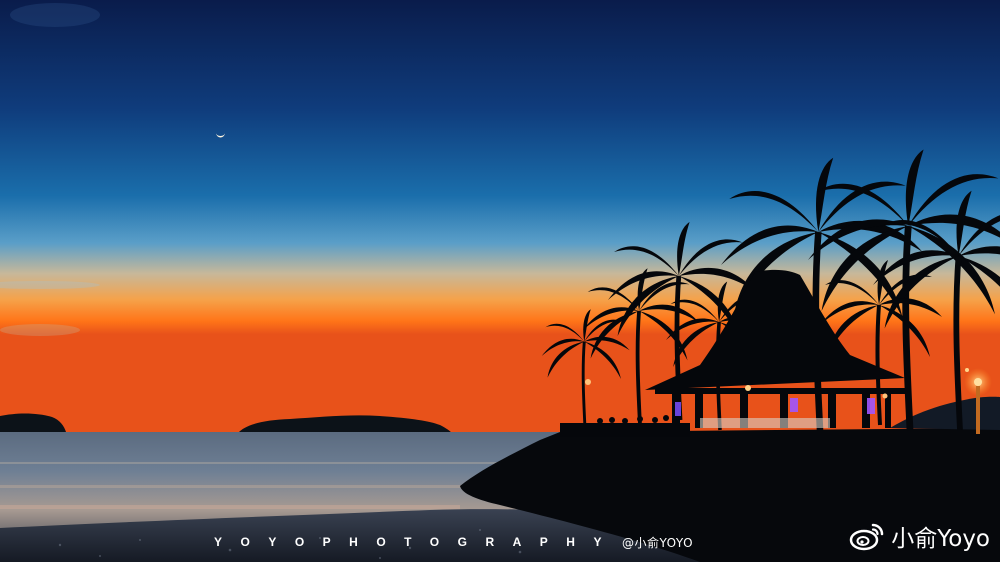 This screenshot has height=562, width=1000. I want to click on weibo-logo-icon, so click(867, 537).